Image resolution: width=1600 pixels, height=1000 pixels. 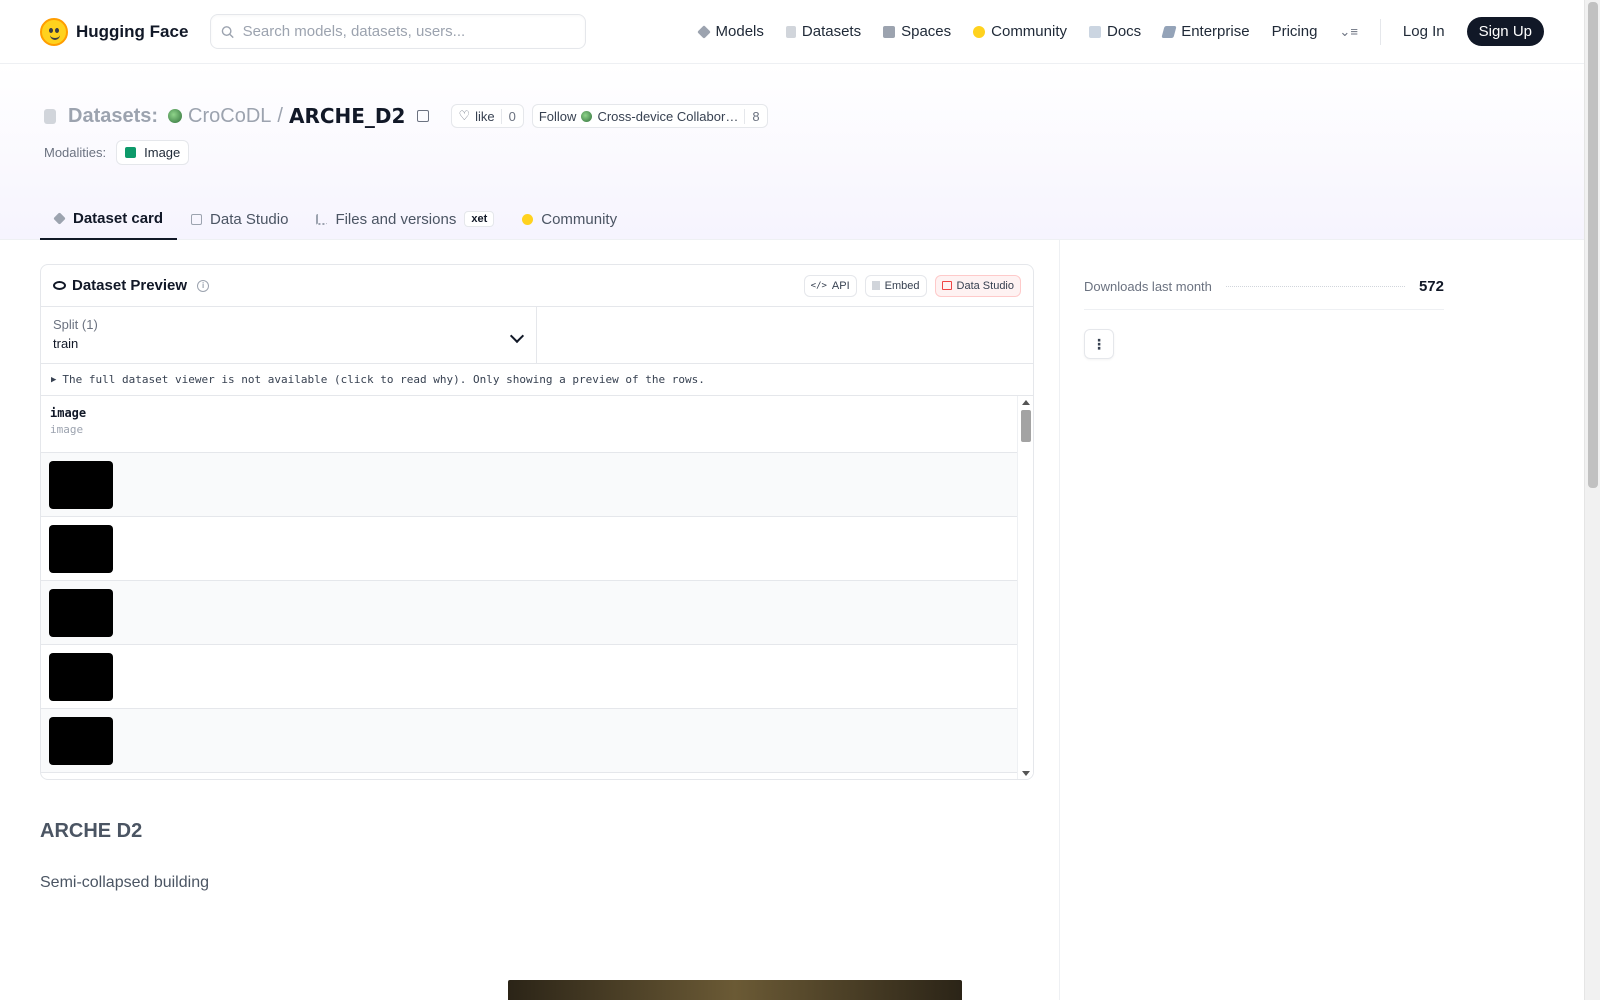 I want to click on column-name: image, so click(x=68, y=413).